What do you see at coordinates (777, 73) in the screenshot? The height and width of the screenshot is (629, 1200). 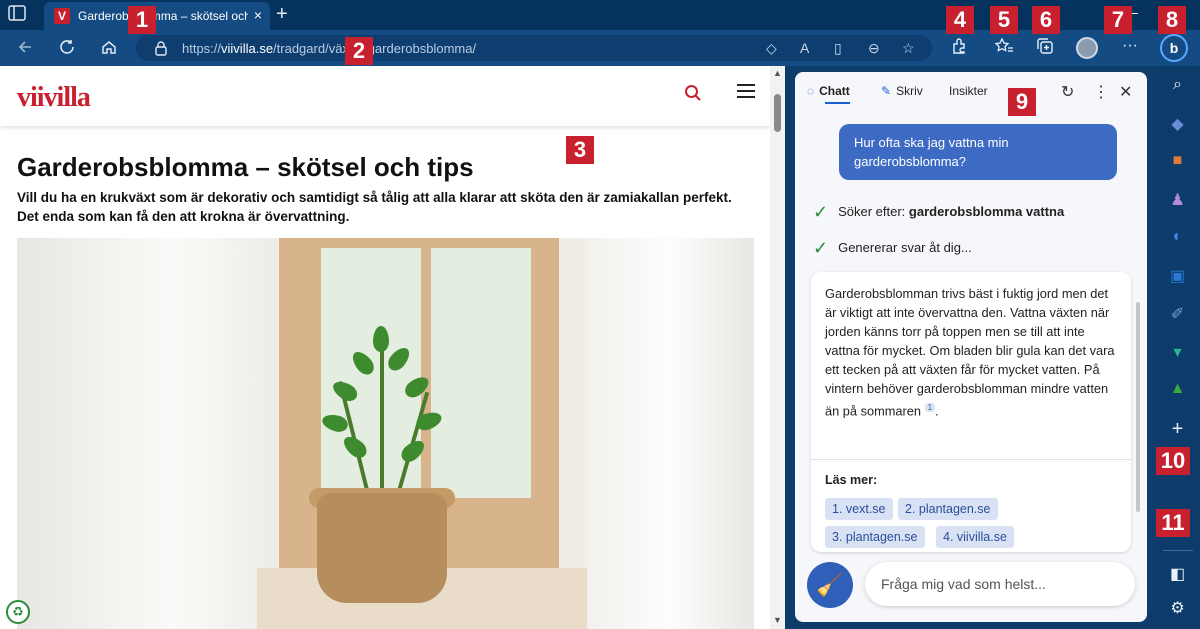 I see `scroll-up-icon: ▲` at bounding box center [777, 73].